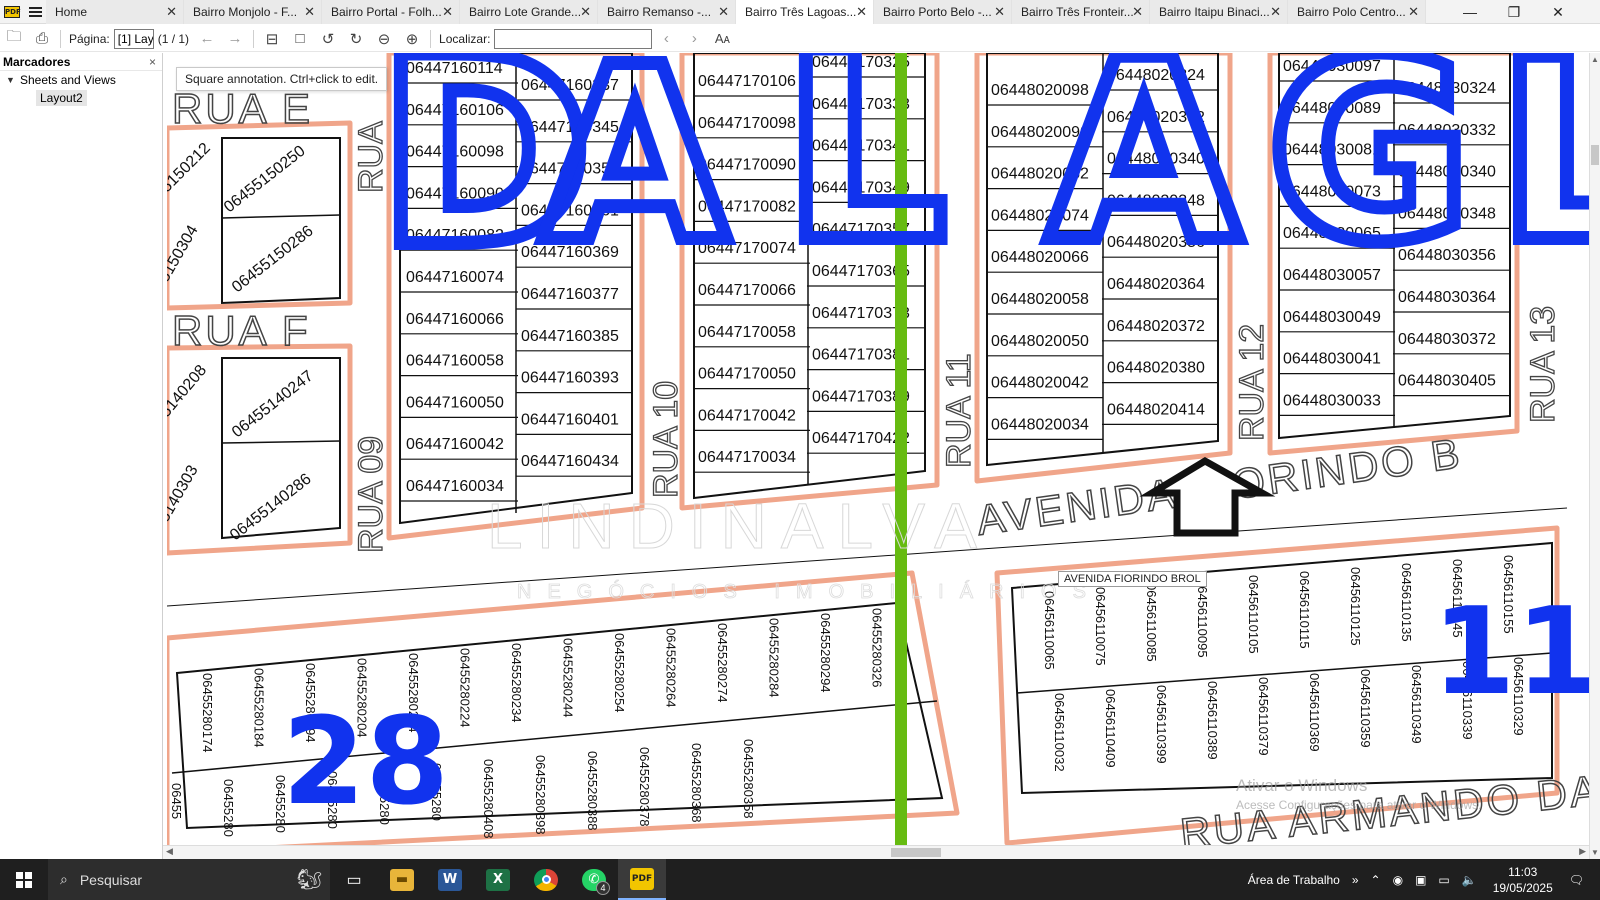 This screenshot has width=1600, height=900. What do you see at coordinates (1219, 12) in the screenshot?
I see `tab-8: Bairro Itaipu Binaci... ✕` at bounding box center [1219, 12].